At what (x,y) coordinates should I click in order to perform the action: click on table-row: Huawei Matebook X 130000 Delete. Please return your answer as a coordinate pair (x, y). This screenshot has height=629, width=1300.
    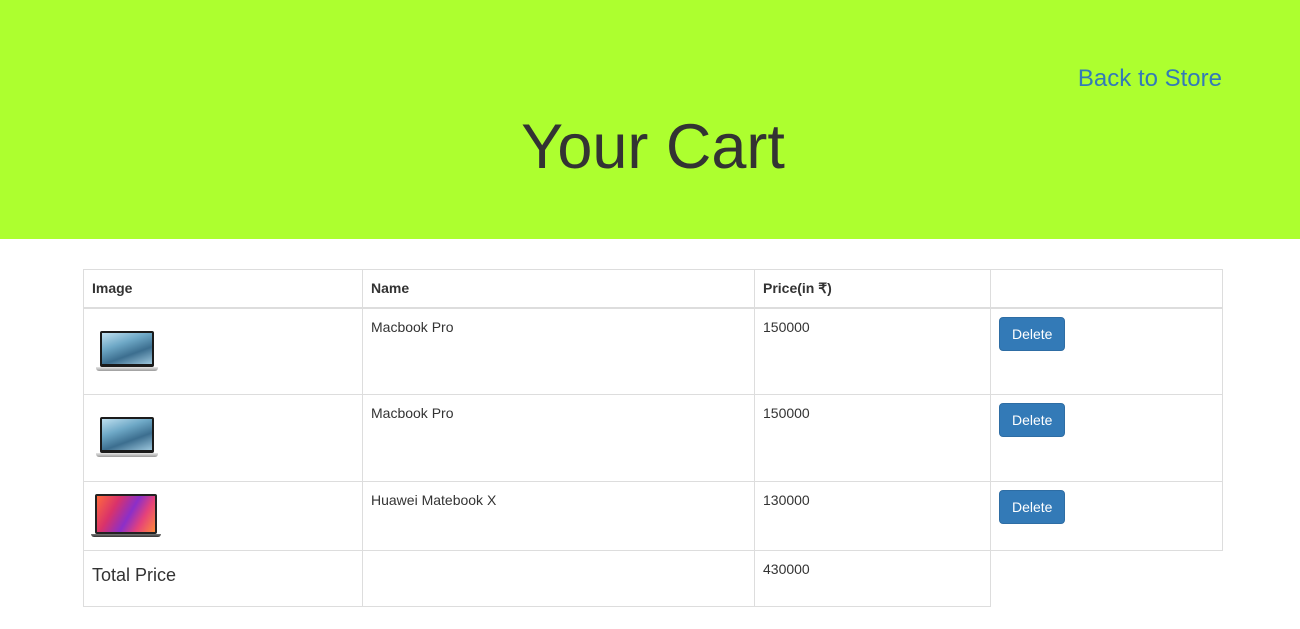
    Looking at the image, I should click on (653, 516).